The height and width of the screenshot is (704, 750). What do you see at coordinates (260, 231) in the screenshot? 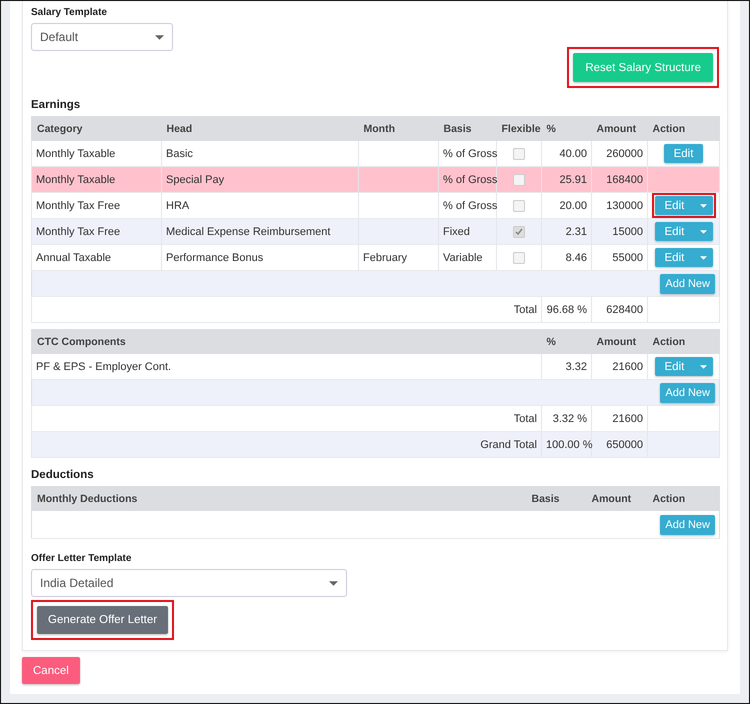
I see `table-cell: Medical Expense Reimbursement` at bounding box center [260, 231].